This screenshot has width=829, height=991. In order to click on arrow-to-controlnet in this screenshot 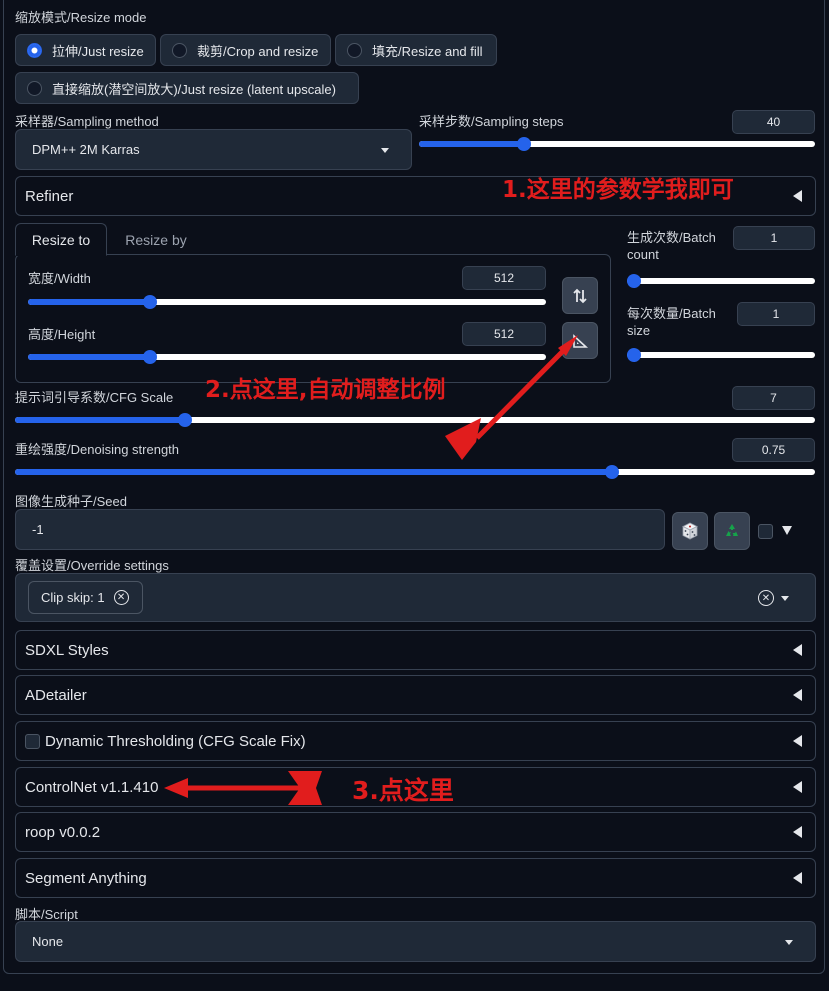, I will do `click(243, 788)`.